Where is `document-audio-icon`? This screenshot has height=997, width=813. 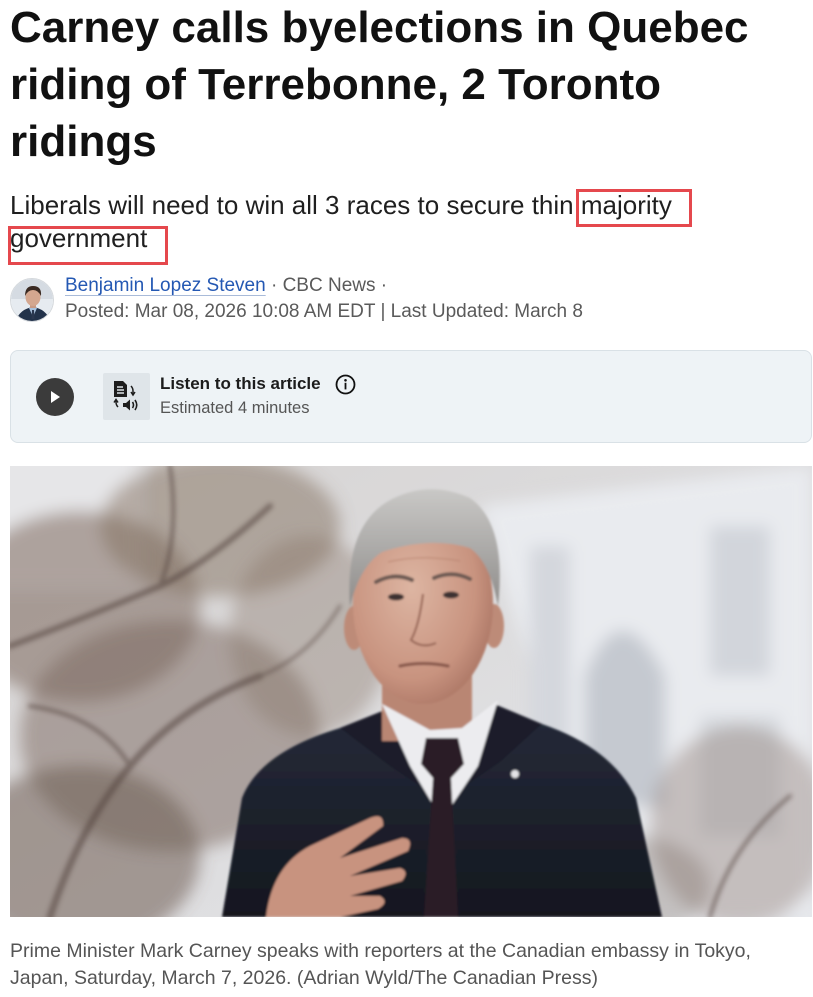
document-audio-icon is located at coordinates (125, 396).